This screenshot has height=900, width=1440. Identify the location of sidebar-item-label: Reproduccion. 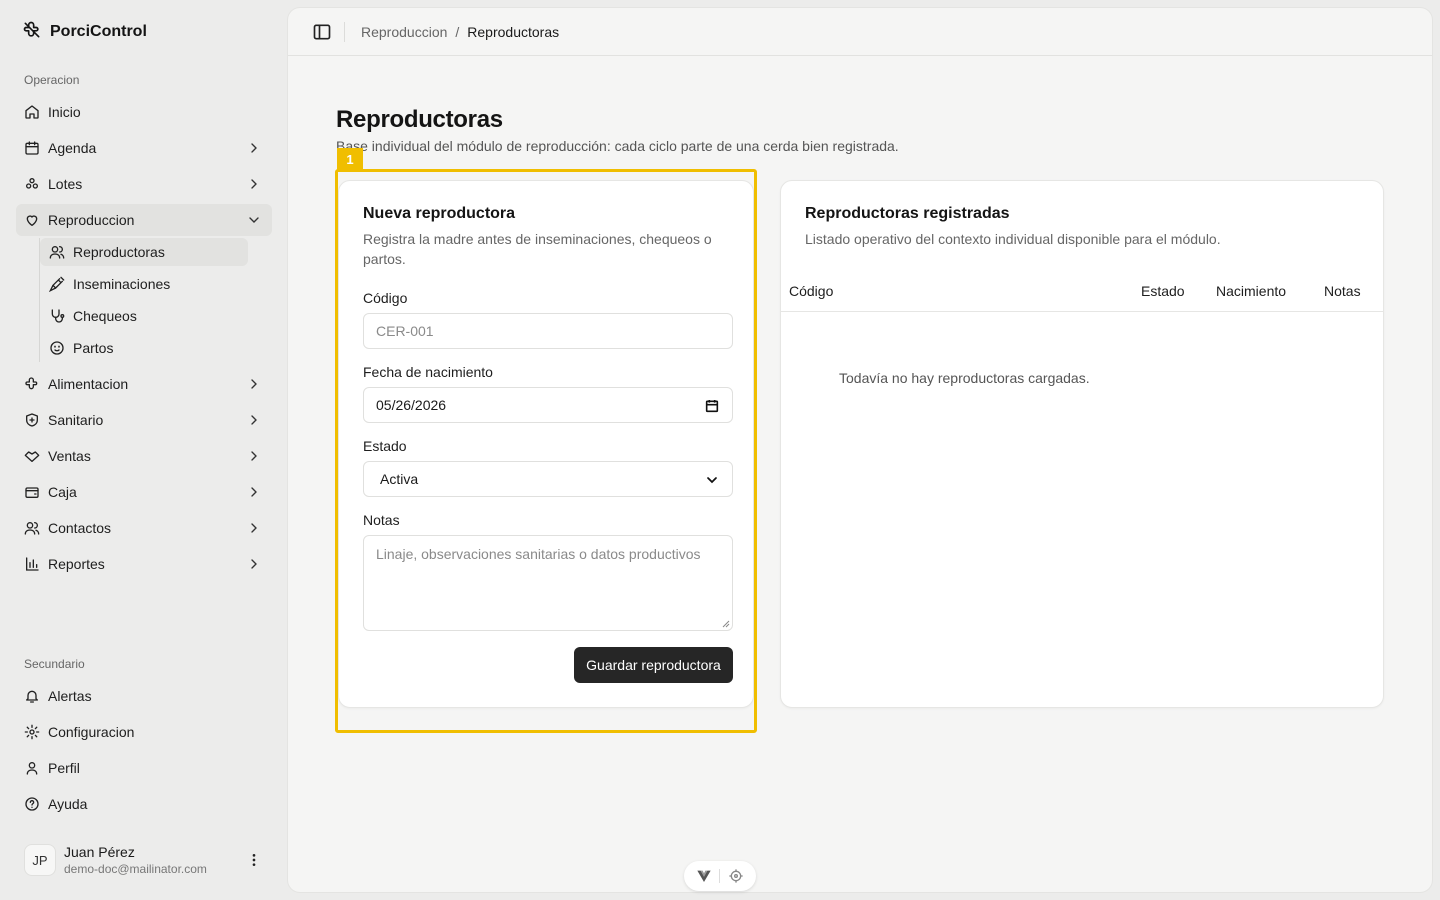
(91, 220).